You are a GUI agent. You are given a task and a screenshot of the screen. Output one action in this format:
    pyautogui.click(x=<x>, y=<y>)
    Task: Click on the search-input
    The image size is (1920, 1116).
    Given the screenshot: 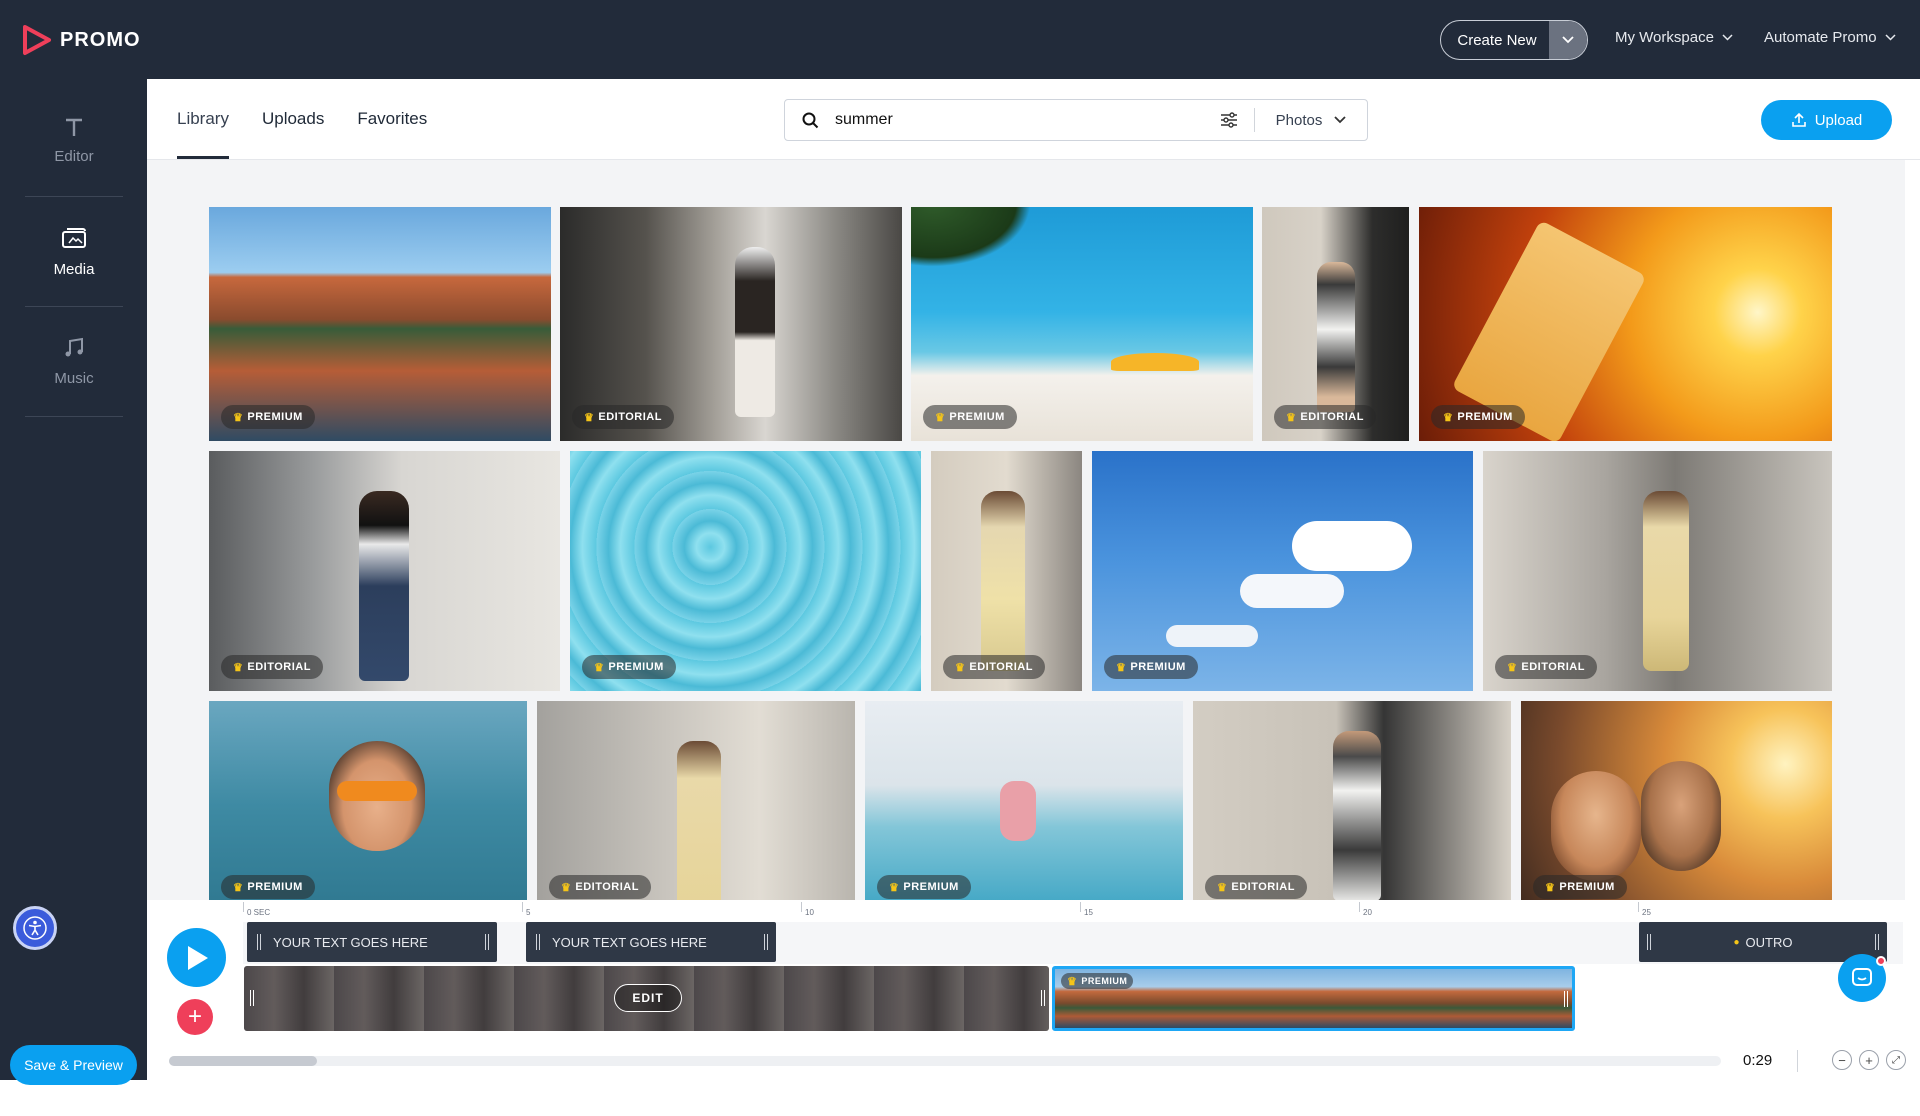 What is the action you would take?
    pyautogui.click(x=1019, y=120)
    